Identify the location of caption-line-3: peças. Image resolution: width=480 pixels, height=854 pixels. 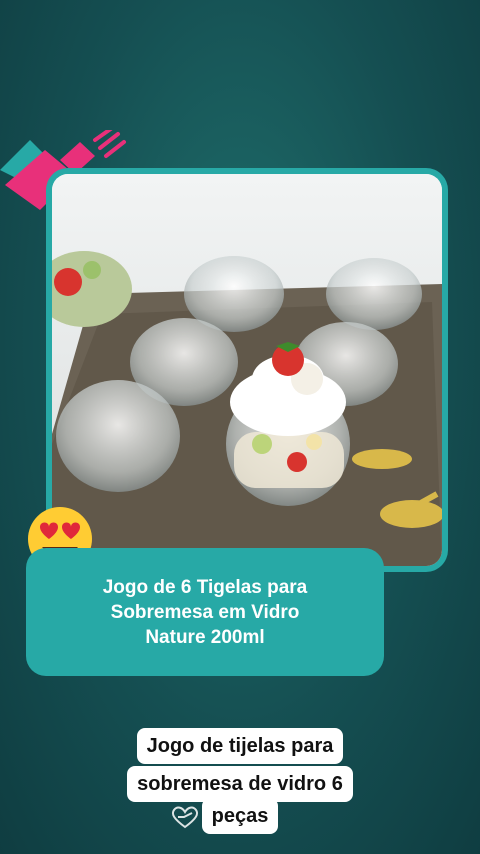
(240, 816).